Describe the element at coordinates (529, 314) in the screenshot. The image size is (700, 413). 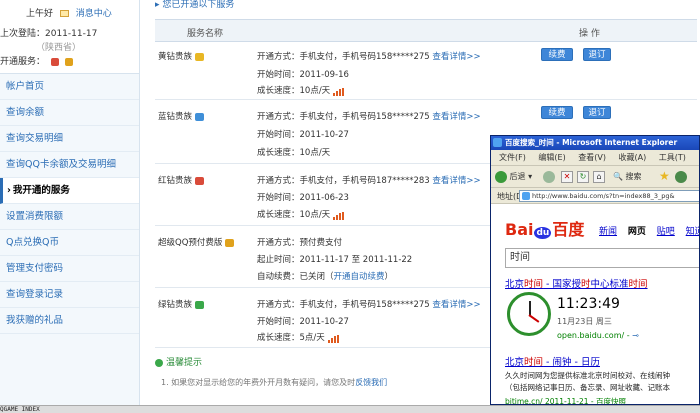
I see `clock-icon` at that location.